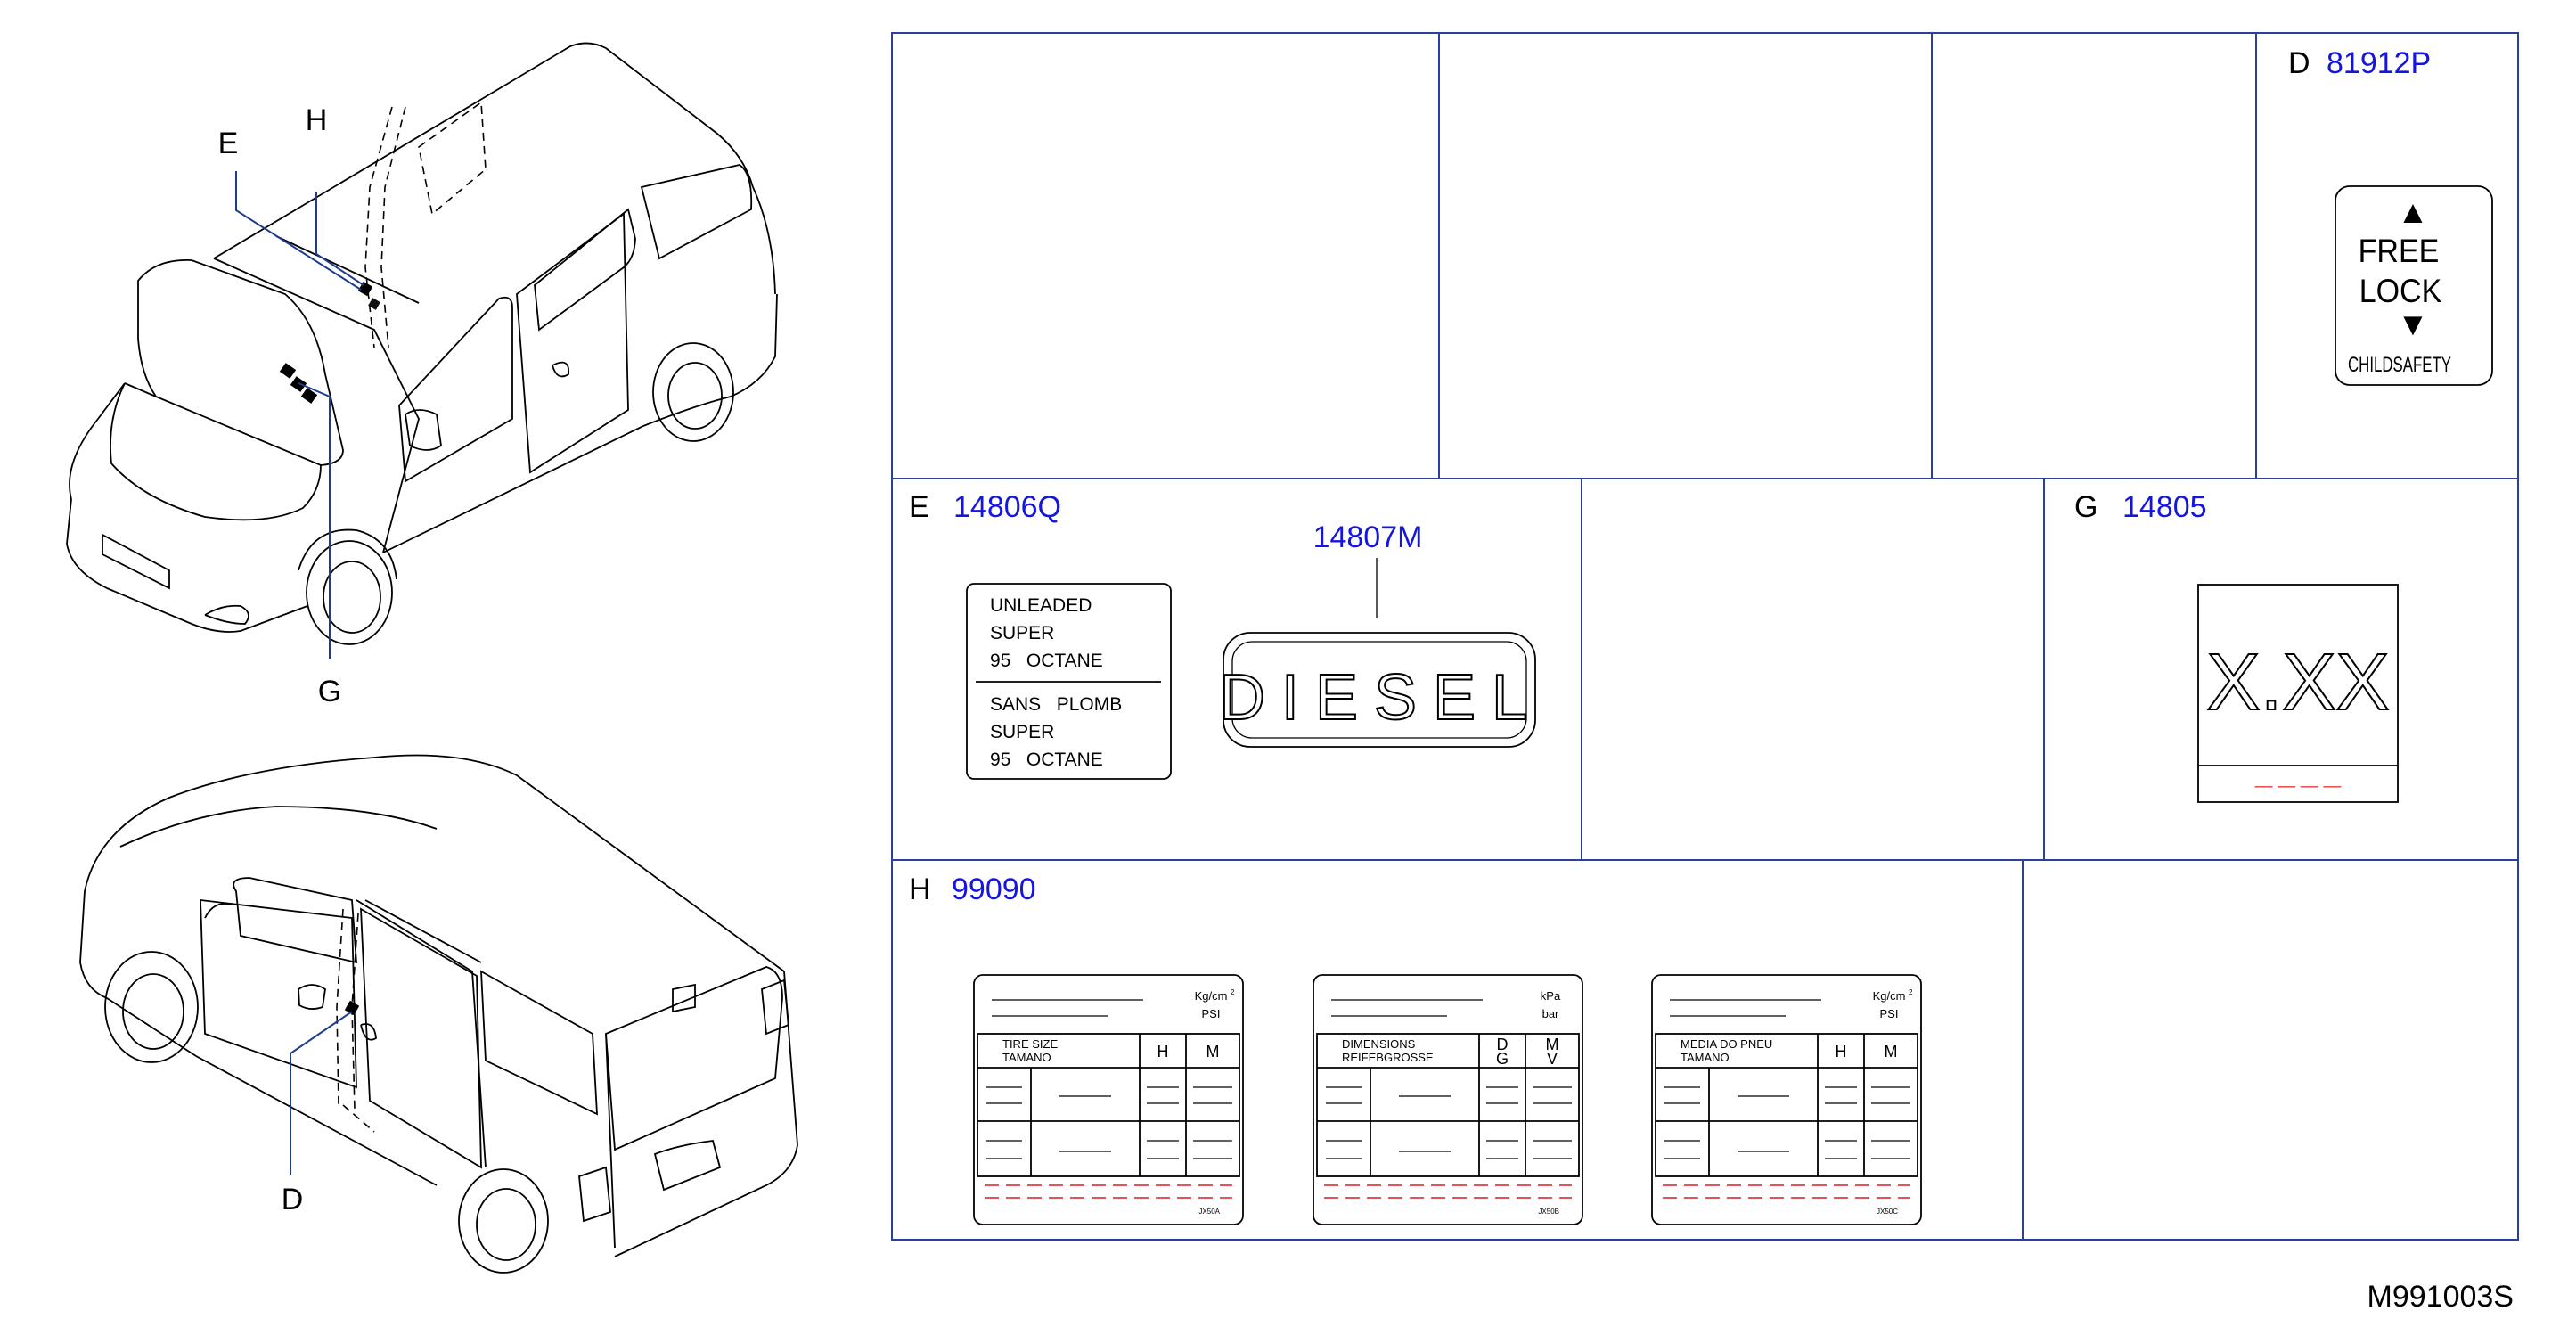 The height and width of the screenshot is (1327, 2576). Describe the element at coordinates (2440, 1297) in the screenshot. I see `diagram-code: M991003S` at that location.